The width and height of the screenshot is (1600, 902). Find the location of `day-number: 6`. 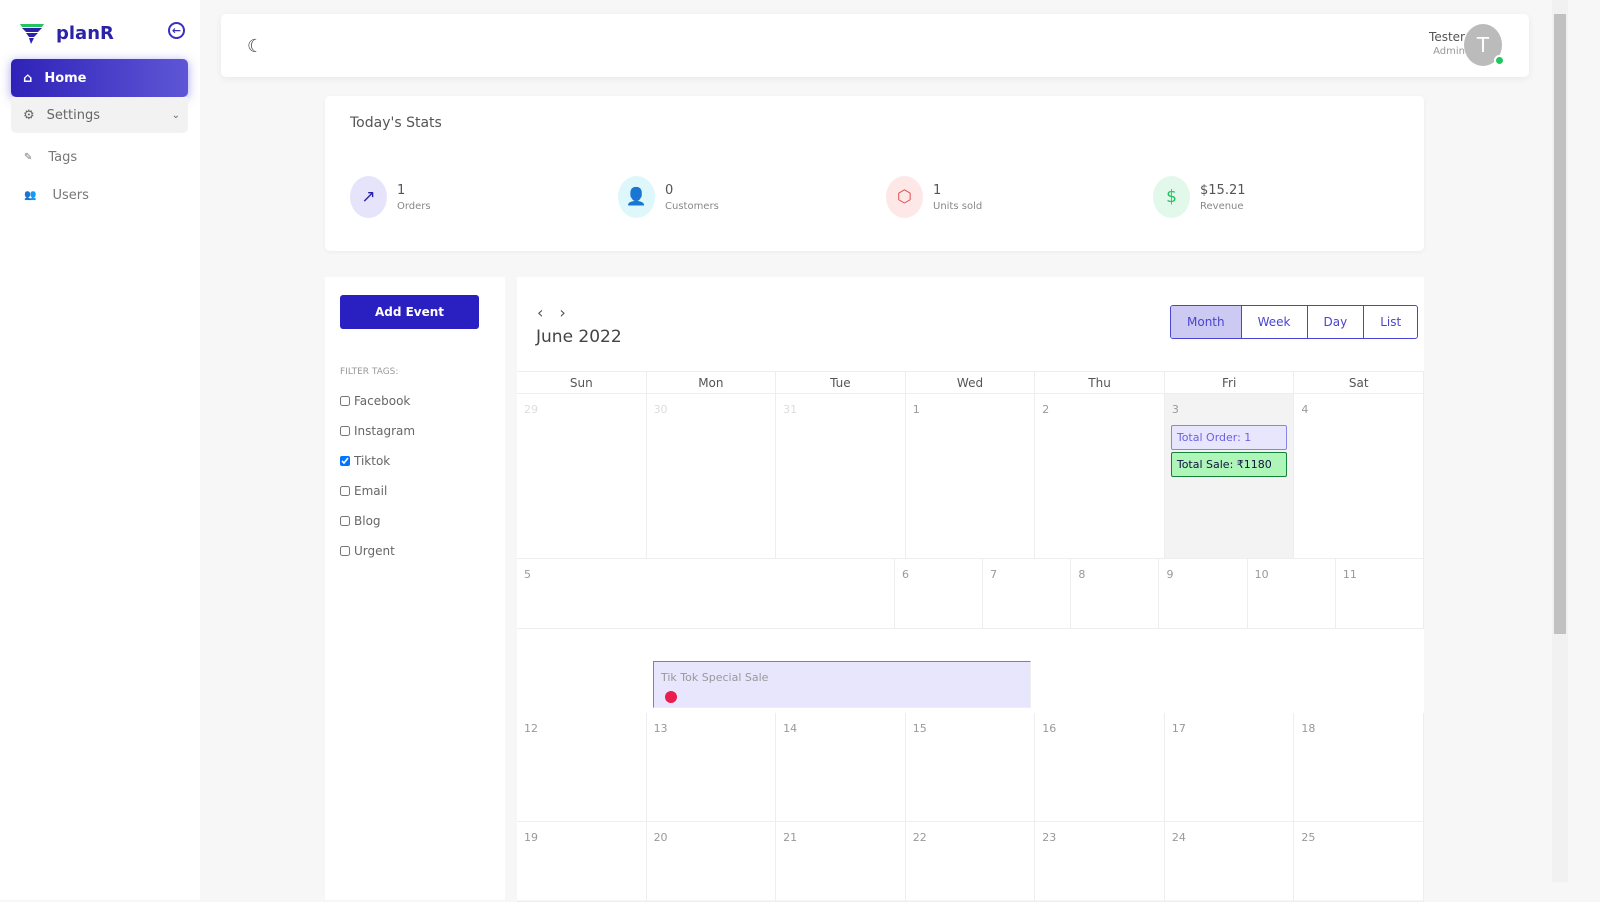

day-number: 6 is located at coordinates (905, 574).